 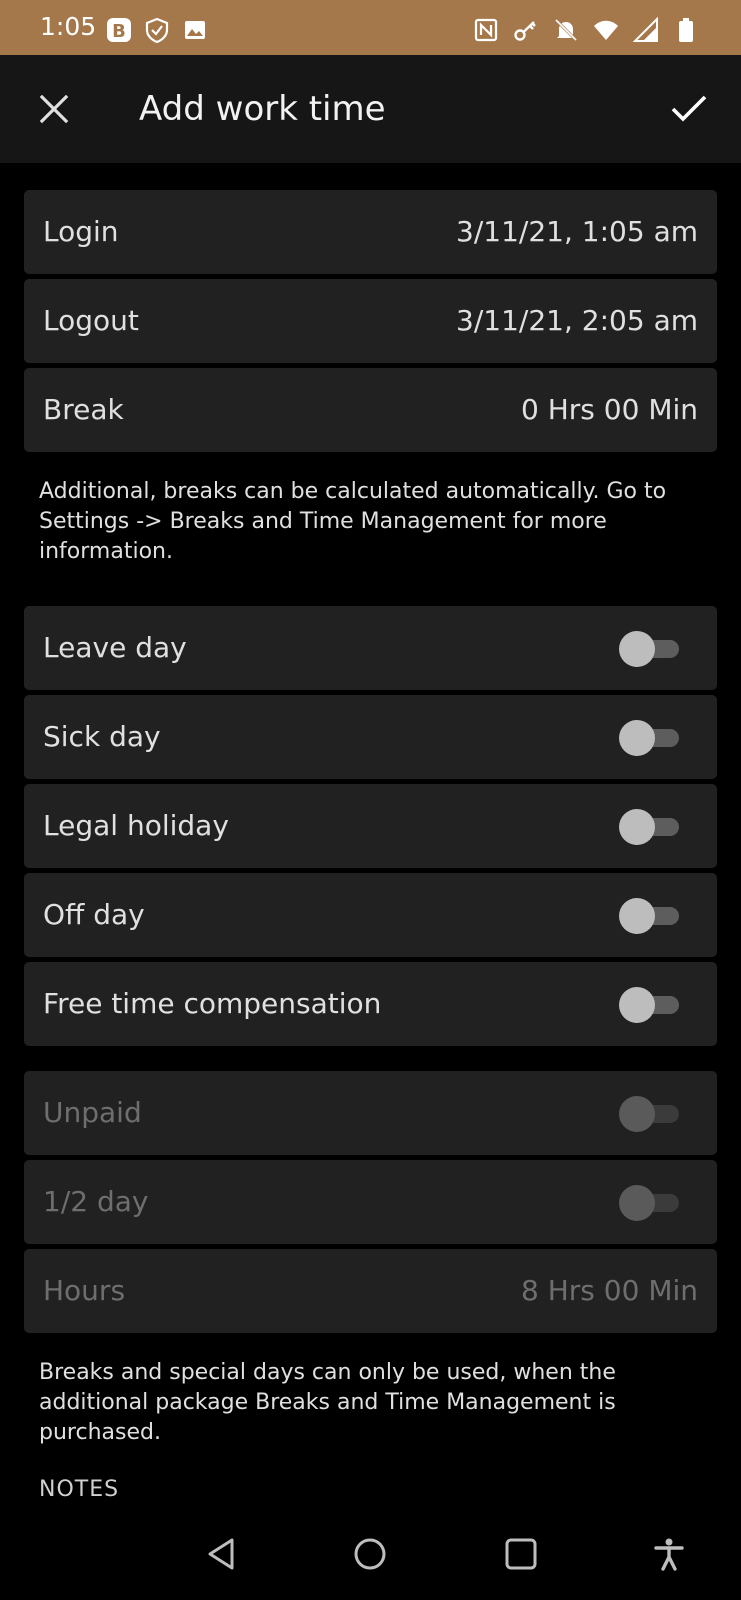 What do you see at coordinates (486, 30) in the screenshot?
I see `nfc-icon` at bounding box center [486, 30].